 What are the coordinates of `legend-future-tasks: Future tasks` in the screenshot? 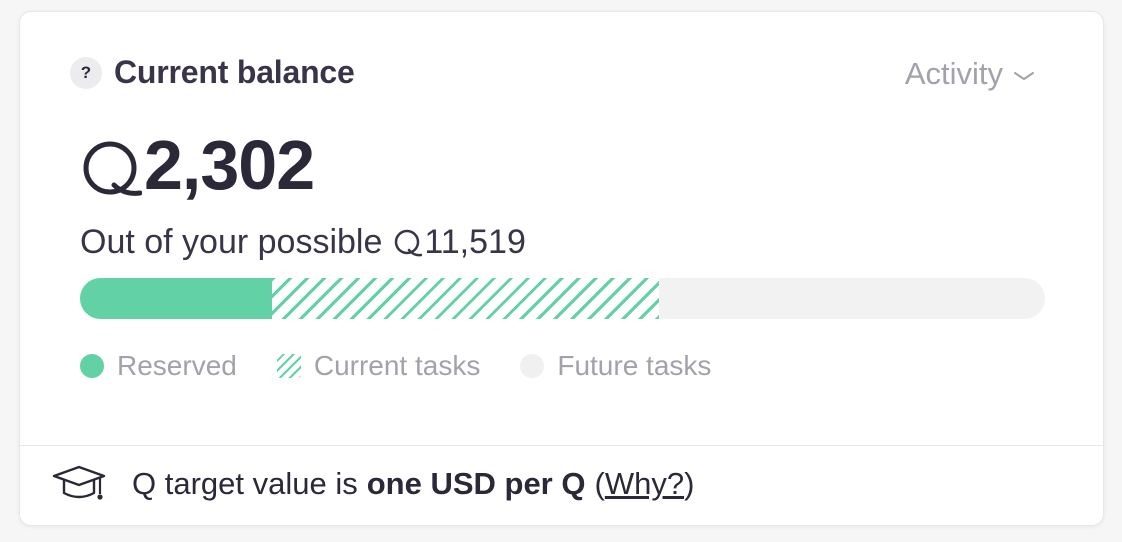 It's located at (615, 366).